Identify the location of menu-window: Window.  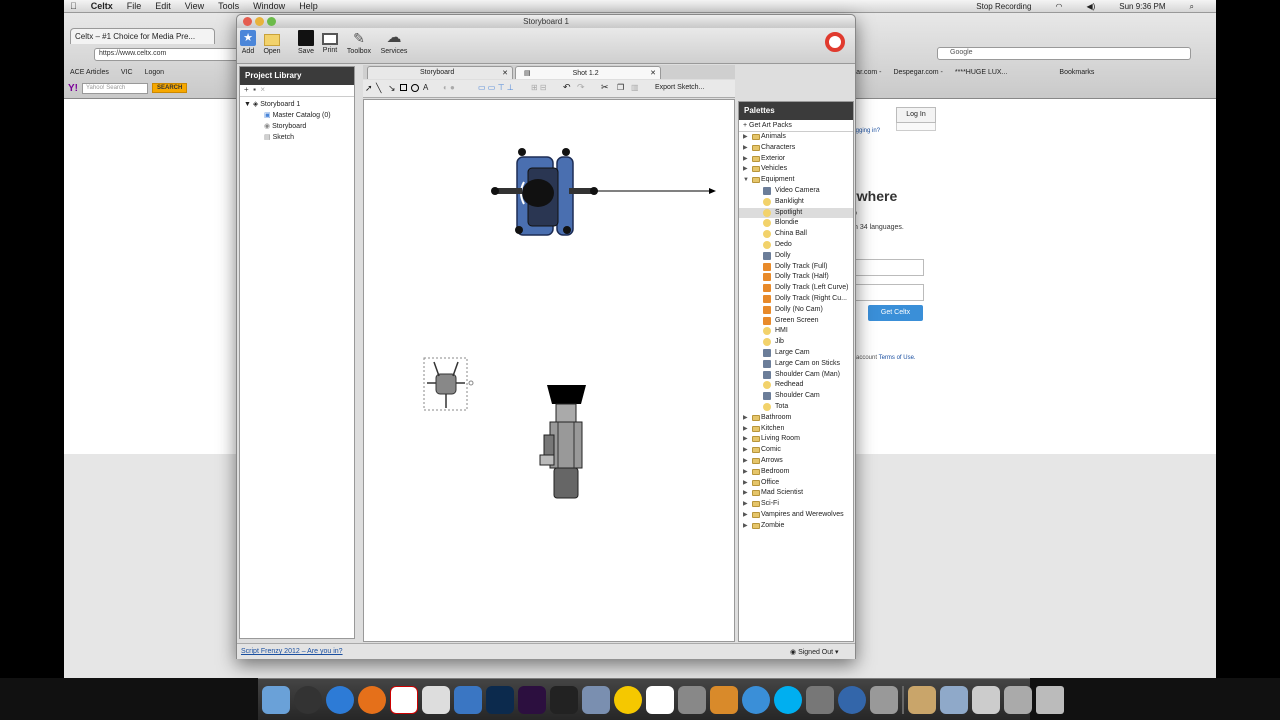
(269, 6).